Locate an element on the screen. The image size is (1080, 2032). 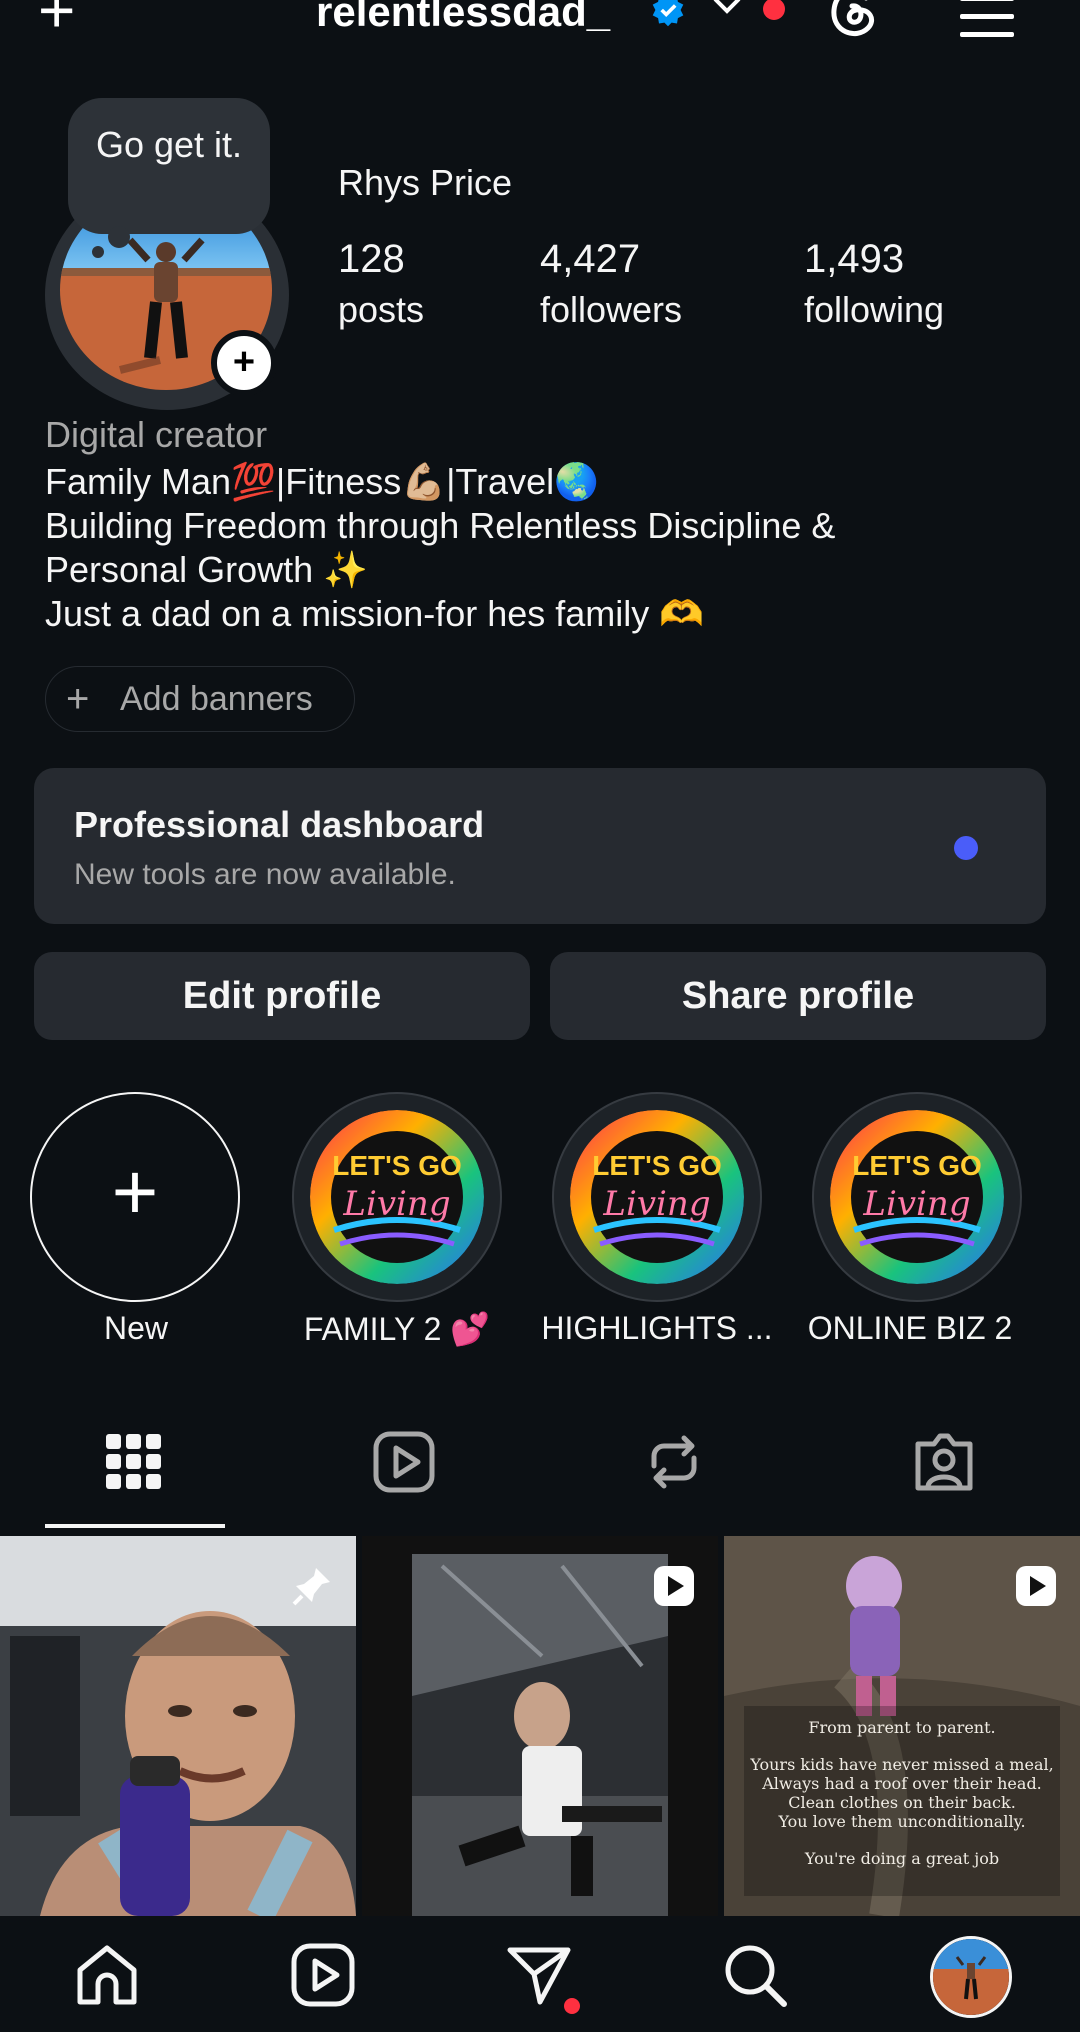
profile-avatar is located at coordinates (971, 1977).